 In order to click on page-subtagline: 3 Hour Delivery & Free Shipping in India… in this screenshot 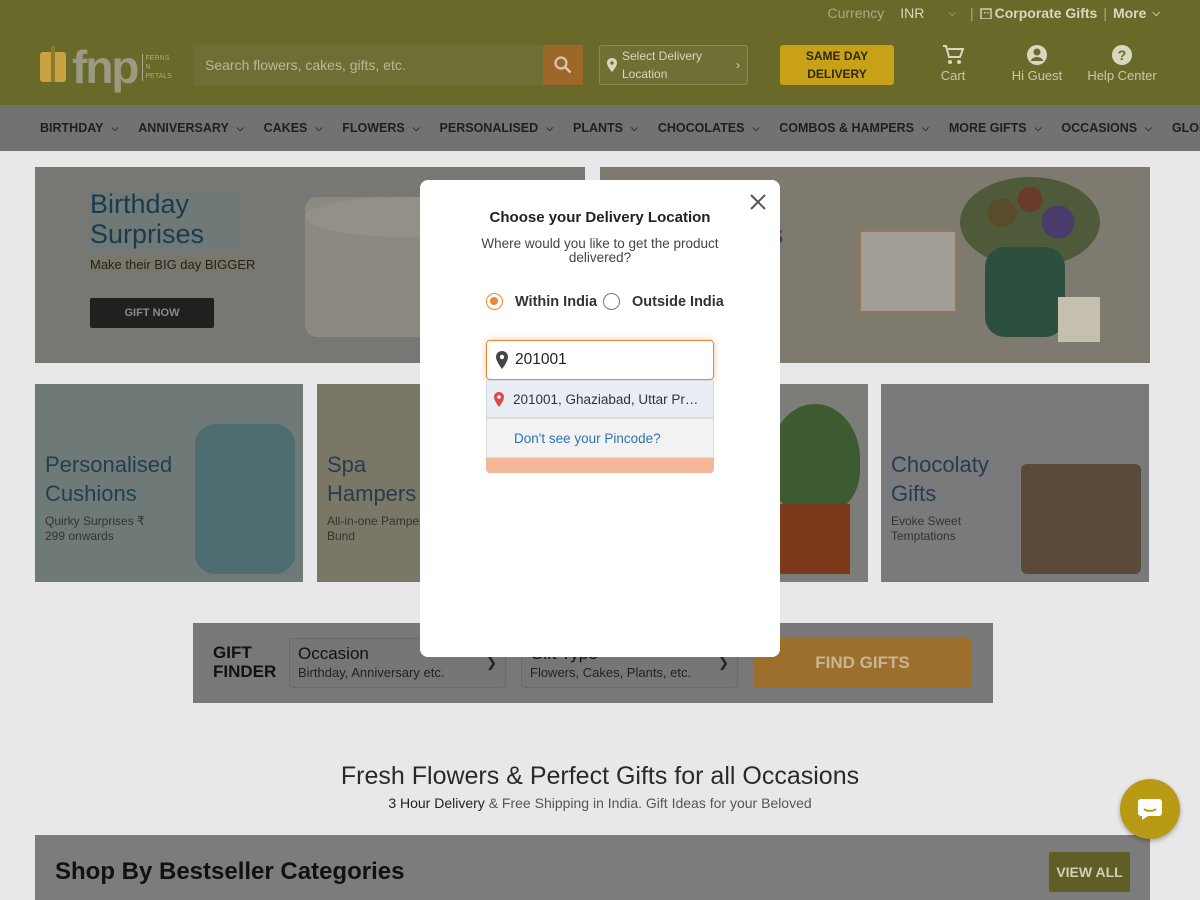, I will do `click(600, 803)`.